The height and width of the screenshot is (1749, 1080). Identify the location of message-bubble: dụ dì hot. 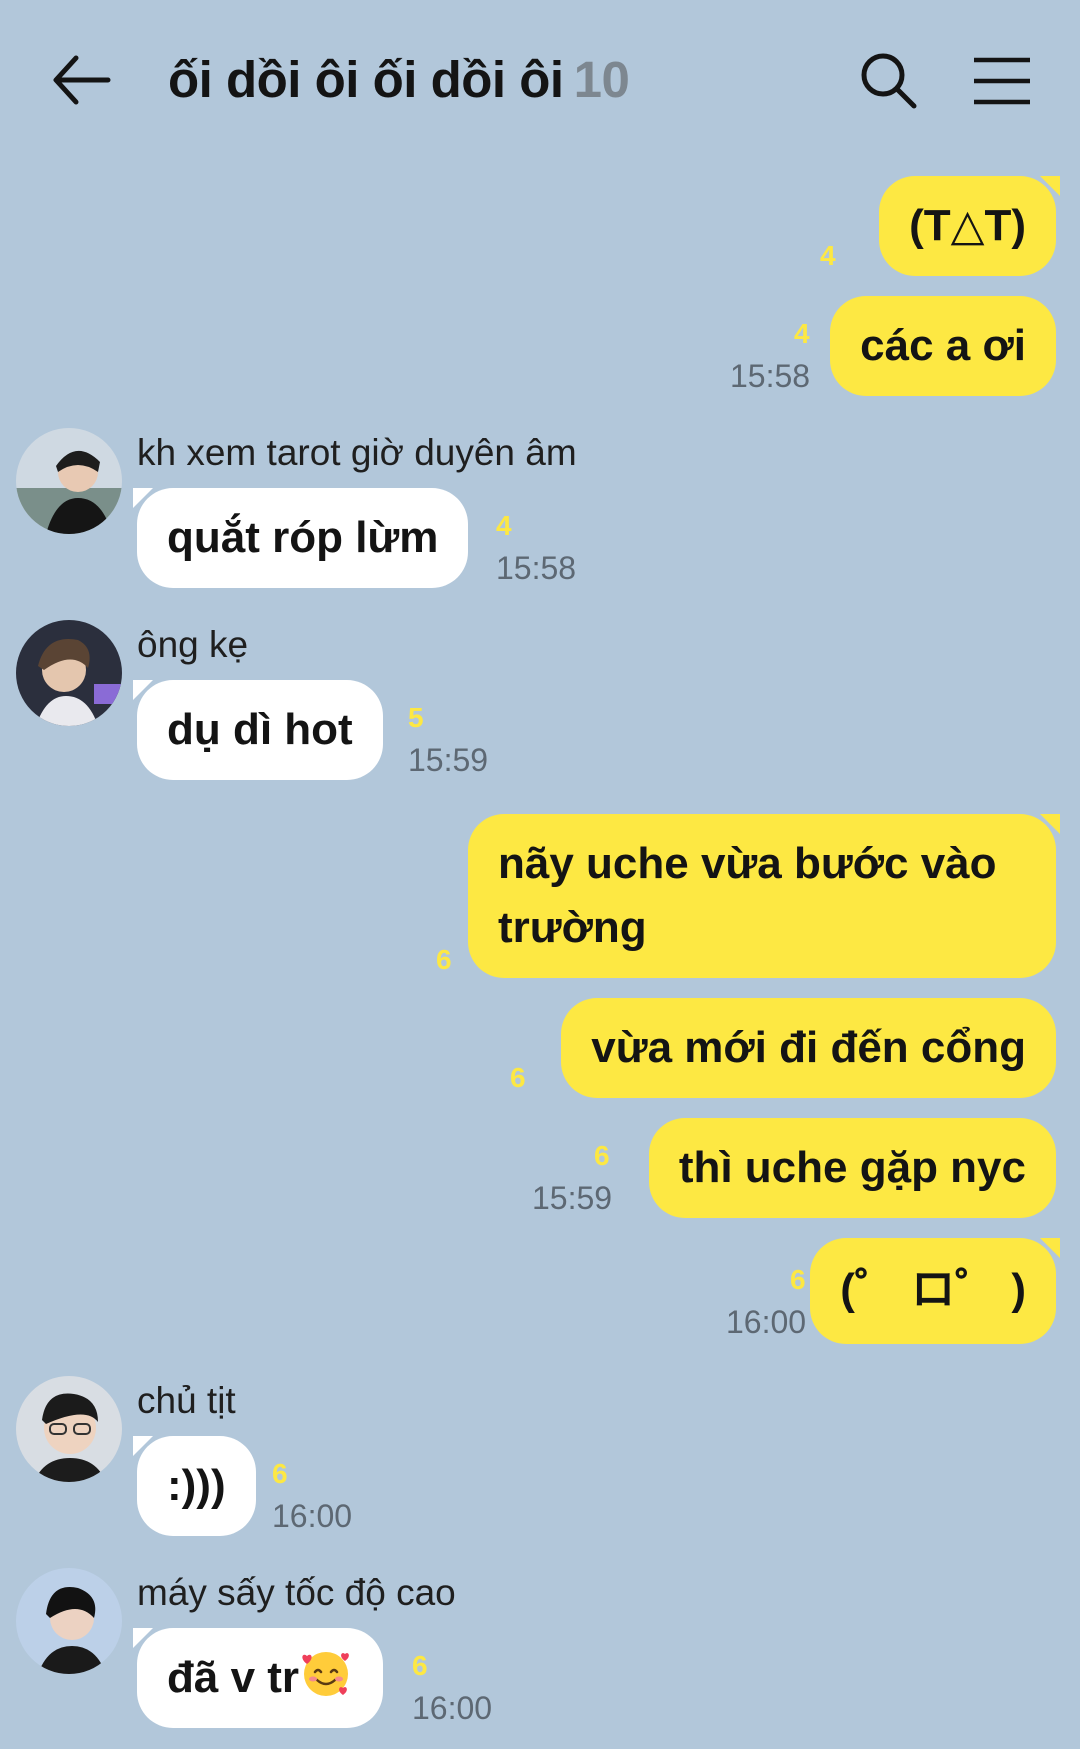
(258, 730).